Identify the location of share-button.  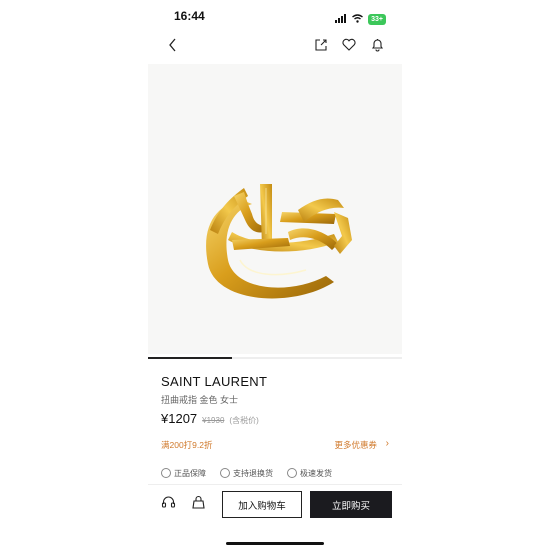
(321, 47).